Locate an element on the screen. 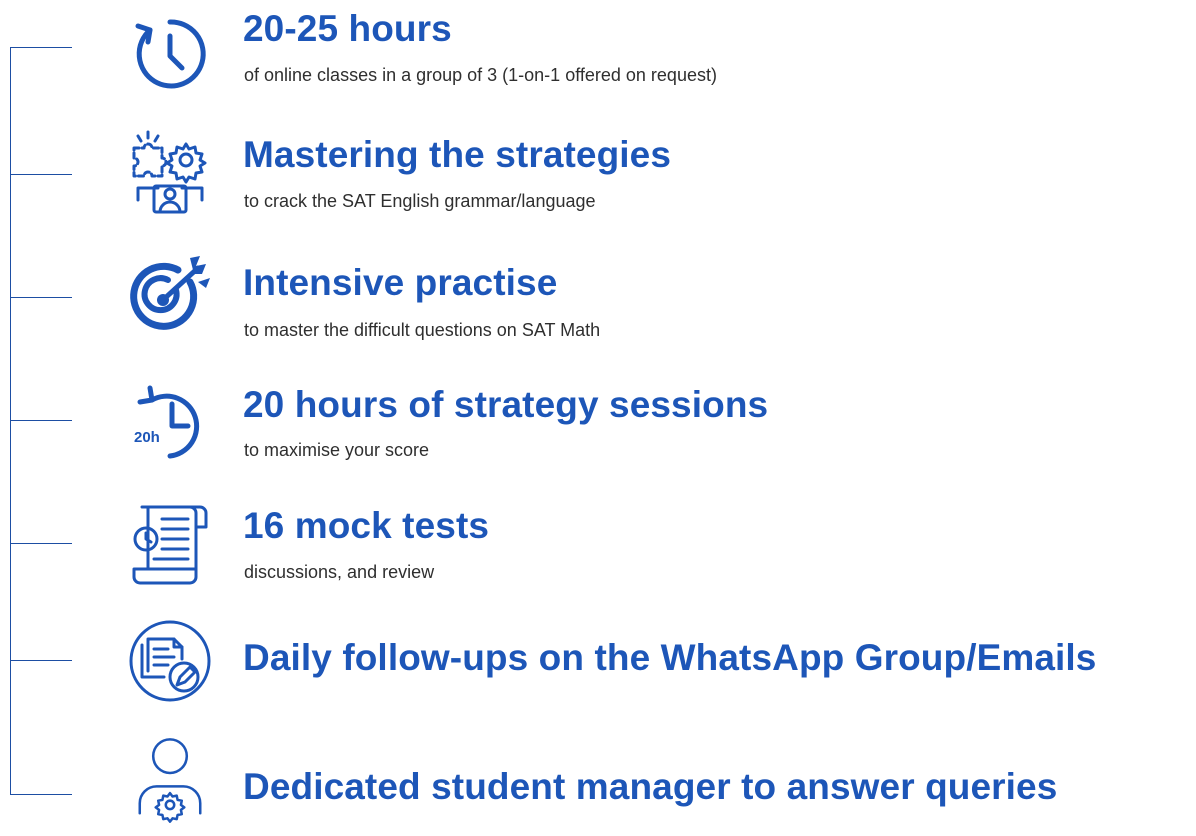 The image size is (1196, 836). feature-subtitle: to maximise your score is located at coordinates (337, 450).